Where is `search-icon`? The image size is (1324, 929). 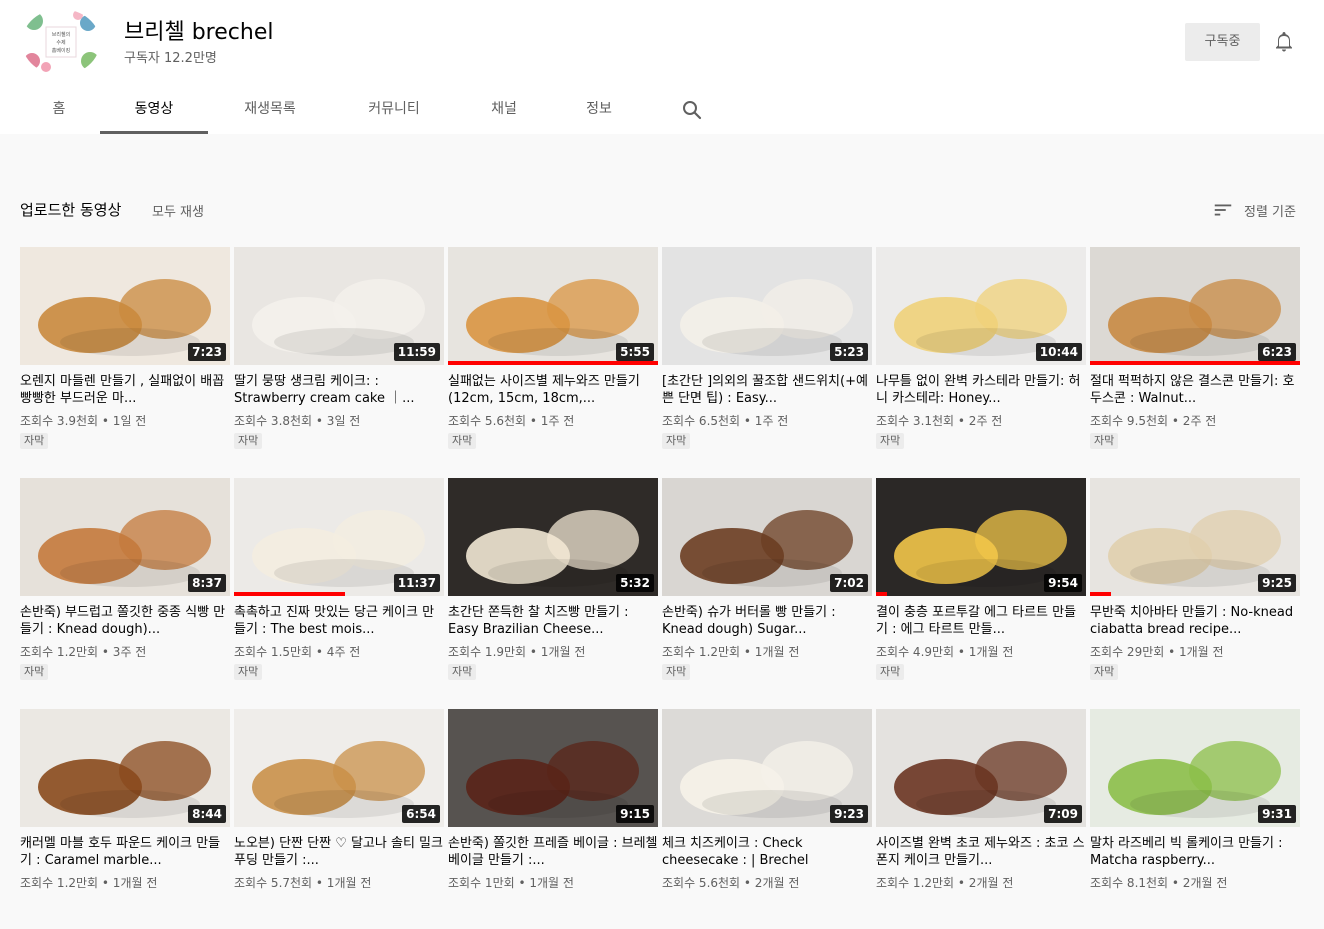
search-icon is located at coordinates (692, 110).